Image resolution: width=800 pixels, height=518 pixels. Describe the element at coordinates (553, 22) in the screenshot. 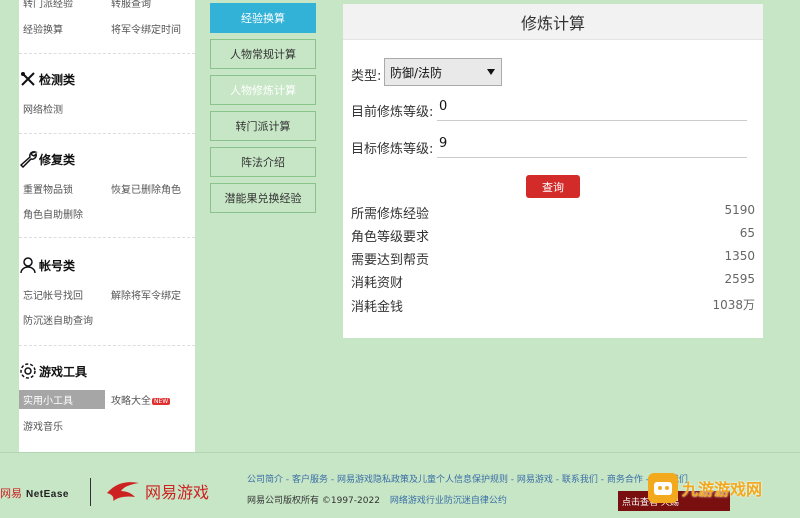

I see `panel-title: 修炼计算` at that location.